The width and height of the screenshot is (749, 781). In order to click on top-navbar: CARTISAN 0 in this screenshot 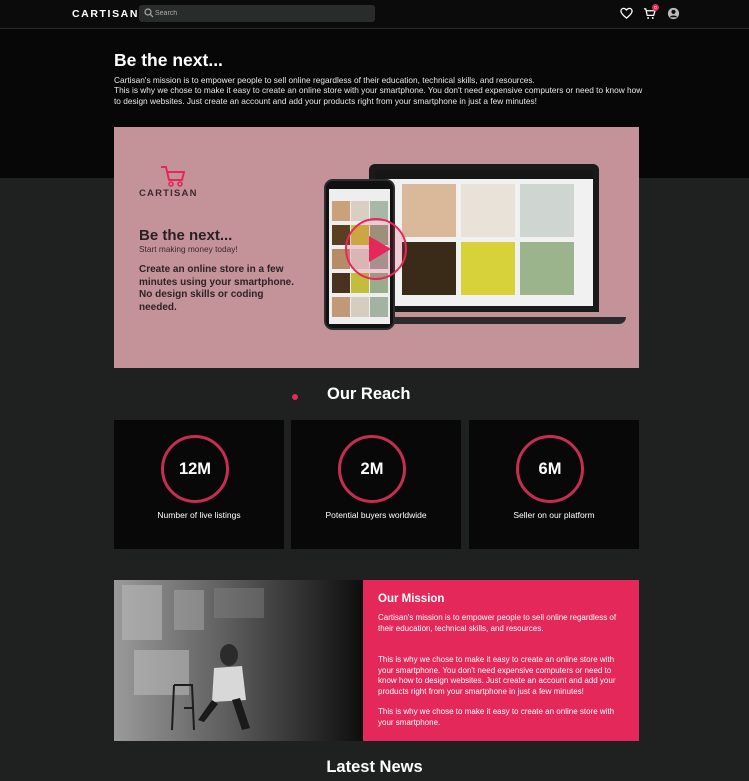, I will do `click(374, 14)`.